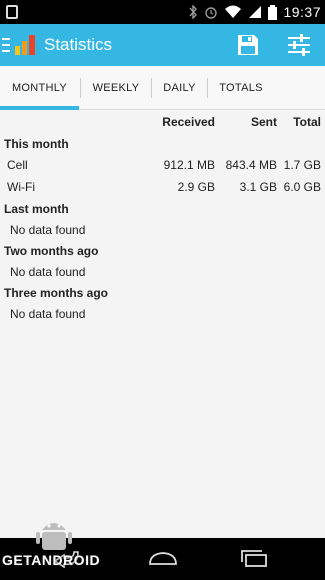  Describe the element at coordinates (162, 12) in the screenshot. I see `status-bar: 19:37` at that location.